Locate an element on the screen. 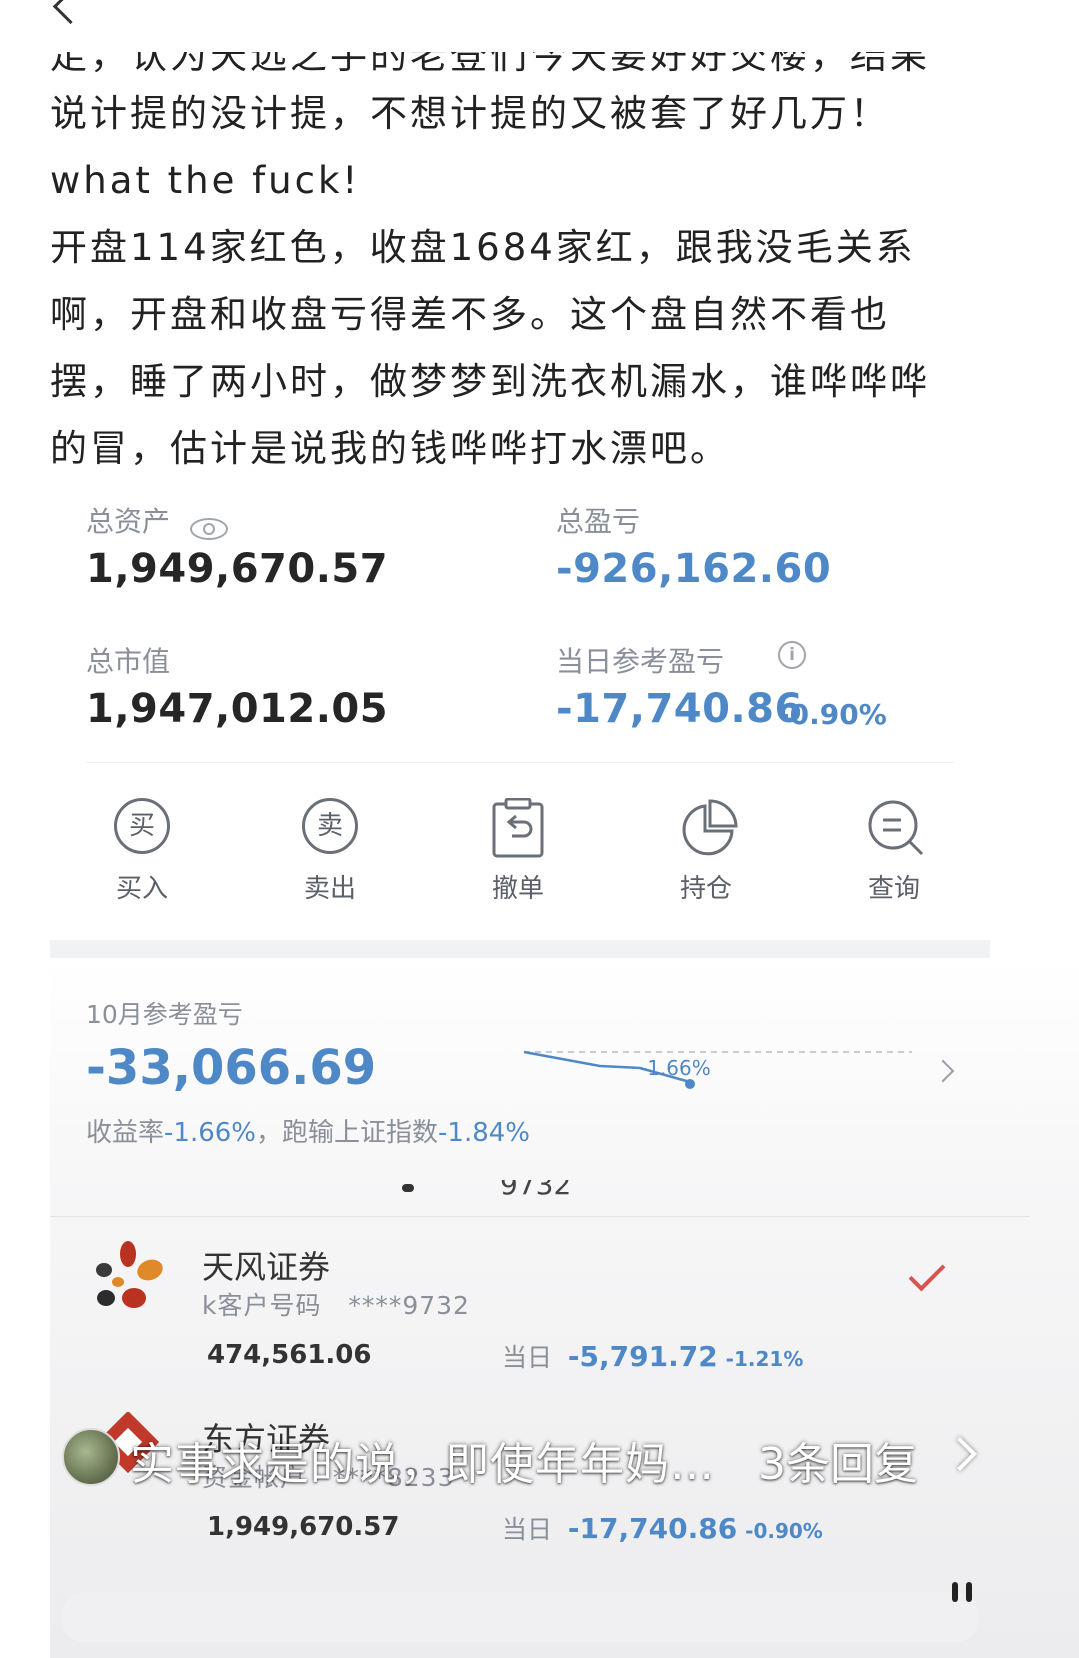 Image resolution: width=1079 pixels, height=1658 pixels. avatar is located at coordinates (91, 1457).